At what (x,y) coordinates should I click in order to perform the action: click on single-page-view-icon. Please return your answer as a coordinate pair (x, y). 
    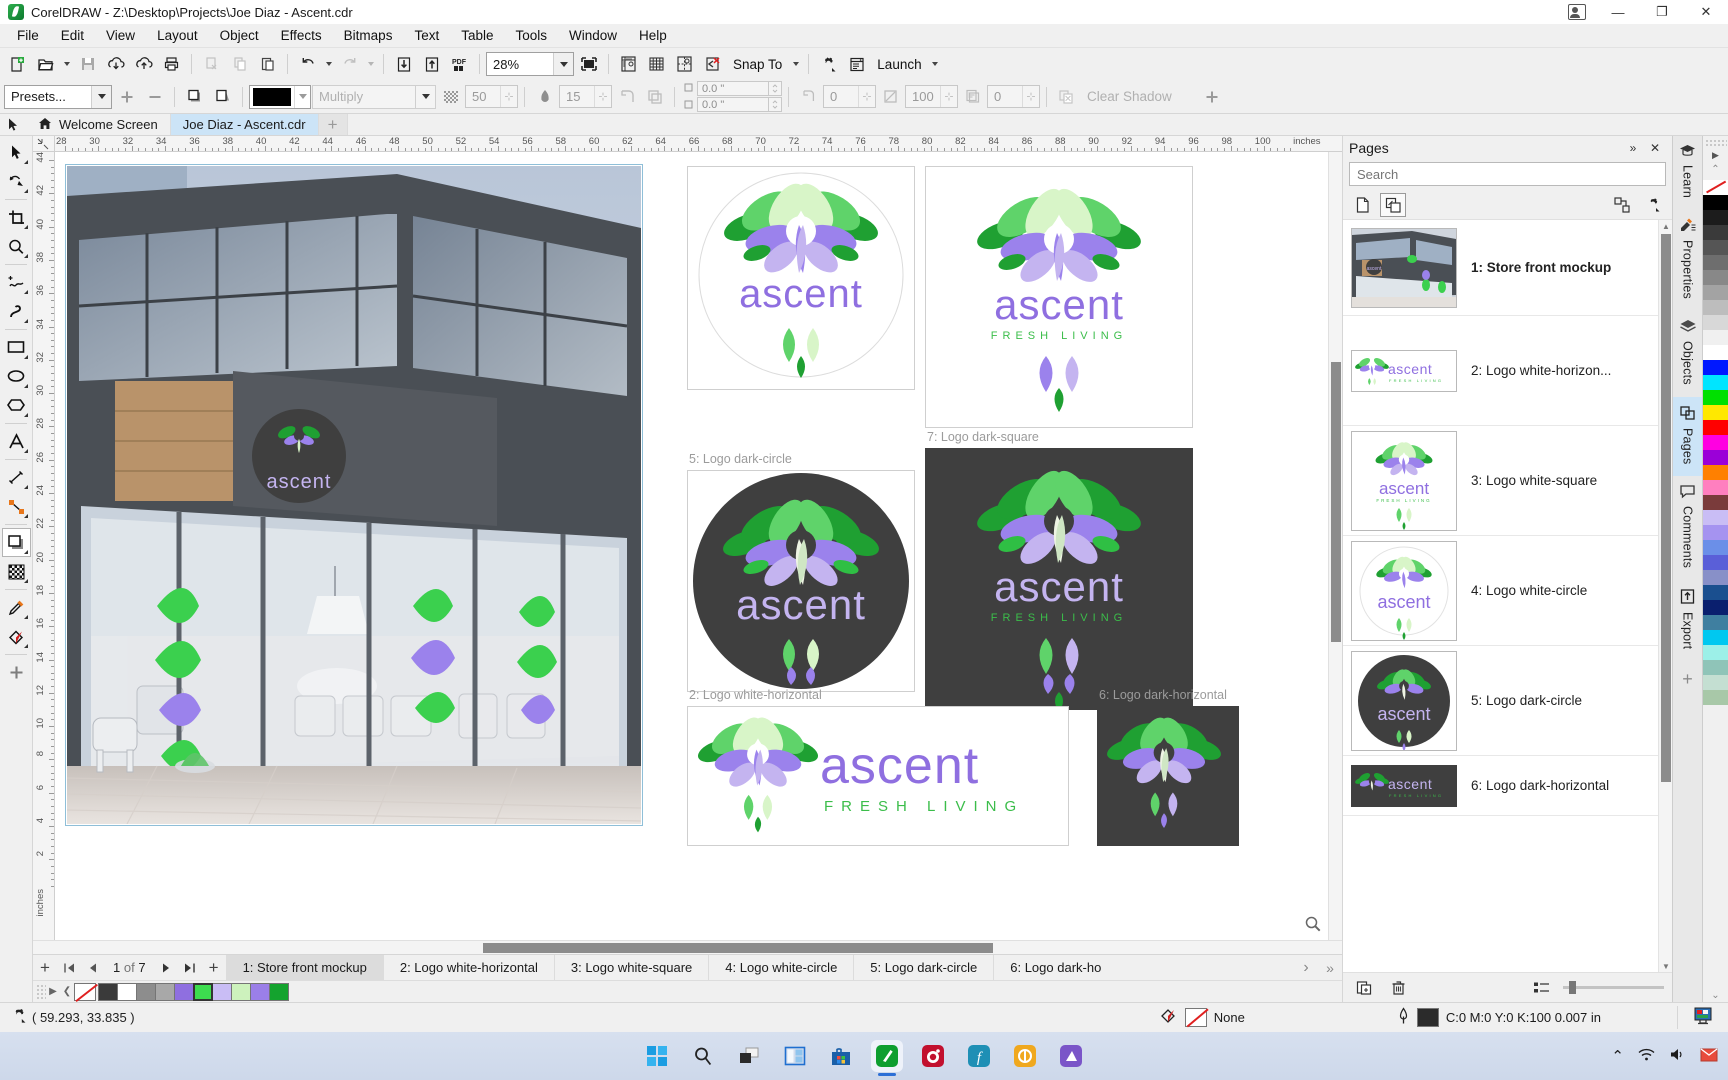
    Looking at the image, I should click on (1362, 205).